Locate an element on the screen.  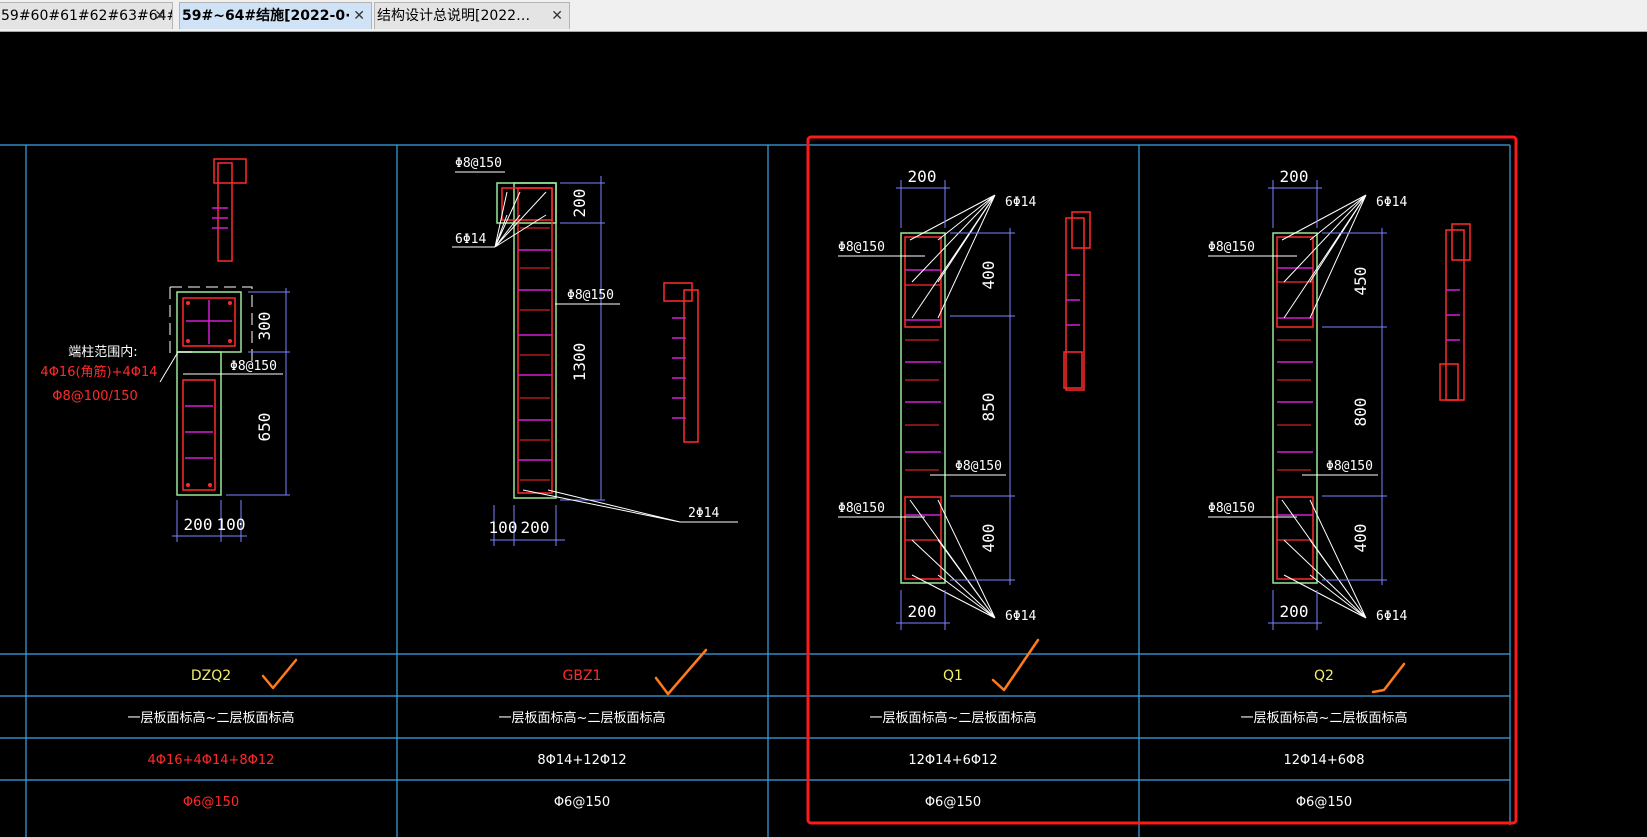
q1-dim-seg2: 850 is located at coordinates (988, 407).